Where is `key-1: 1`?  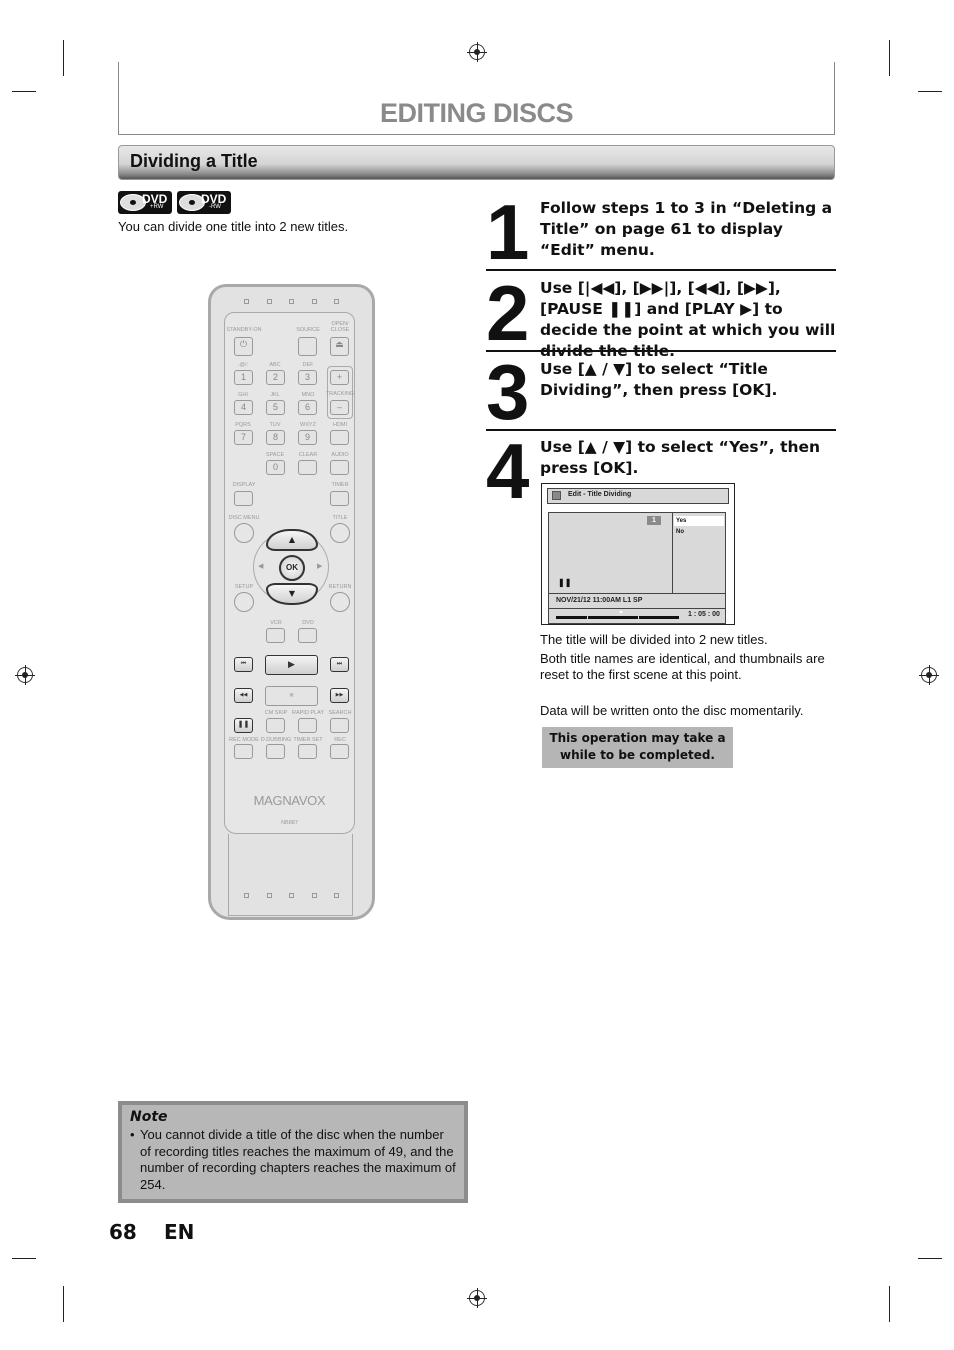
key-1: 1 is located at coordinates (243, 377).